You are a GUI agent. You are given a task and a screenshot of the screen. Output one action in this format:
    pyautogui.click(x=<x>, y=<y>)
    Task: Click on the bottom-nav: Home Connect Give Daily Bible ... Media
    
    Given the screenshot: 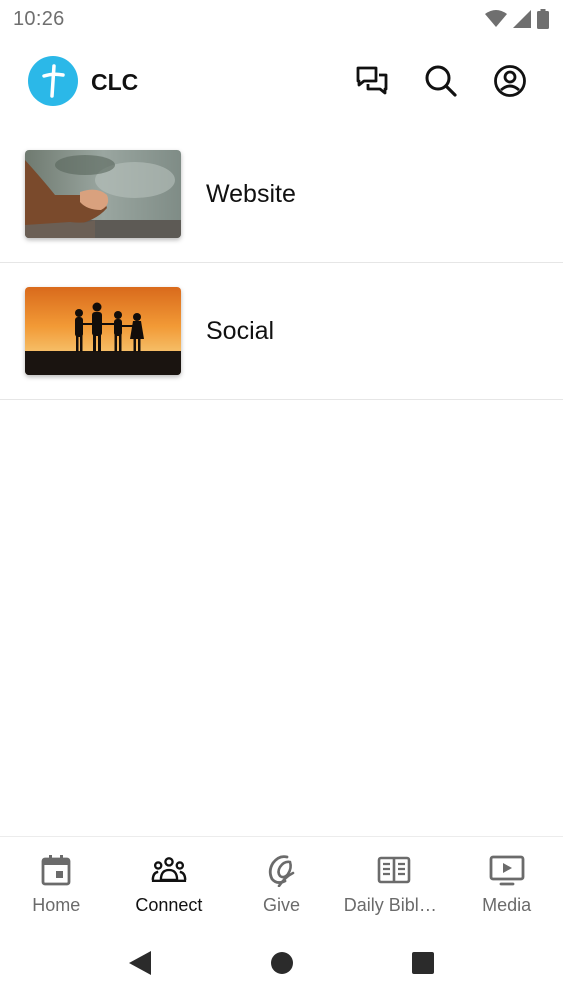 What is the action you would take?
    pyautogui.click(x=281, y=882)
    